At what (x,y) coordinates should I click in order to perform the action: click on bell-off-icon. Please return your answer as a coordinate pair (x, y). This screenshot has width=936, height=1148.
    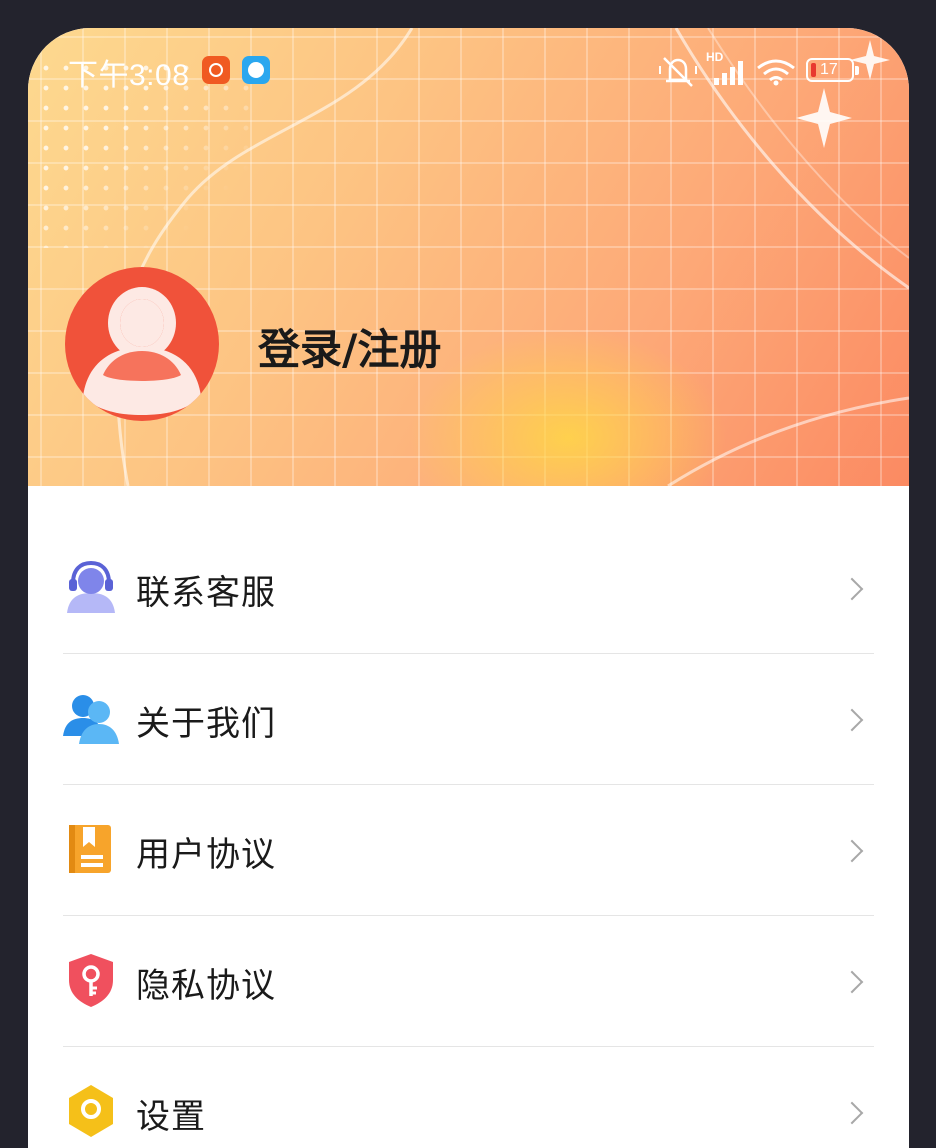
    Looking at the image, I should click on (678, 72).